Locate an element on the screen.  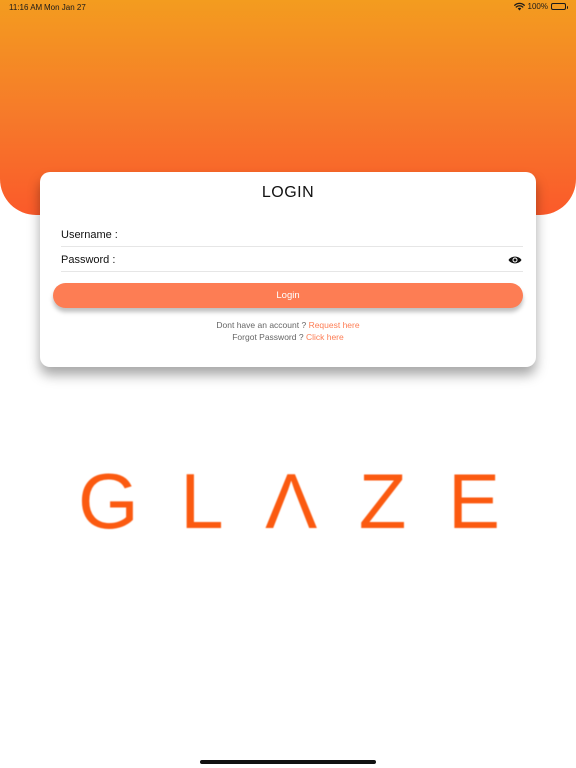
glaze-logo: G L Λ Z E is located at coordinates (289, 501).